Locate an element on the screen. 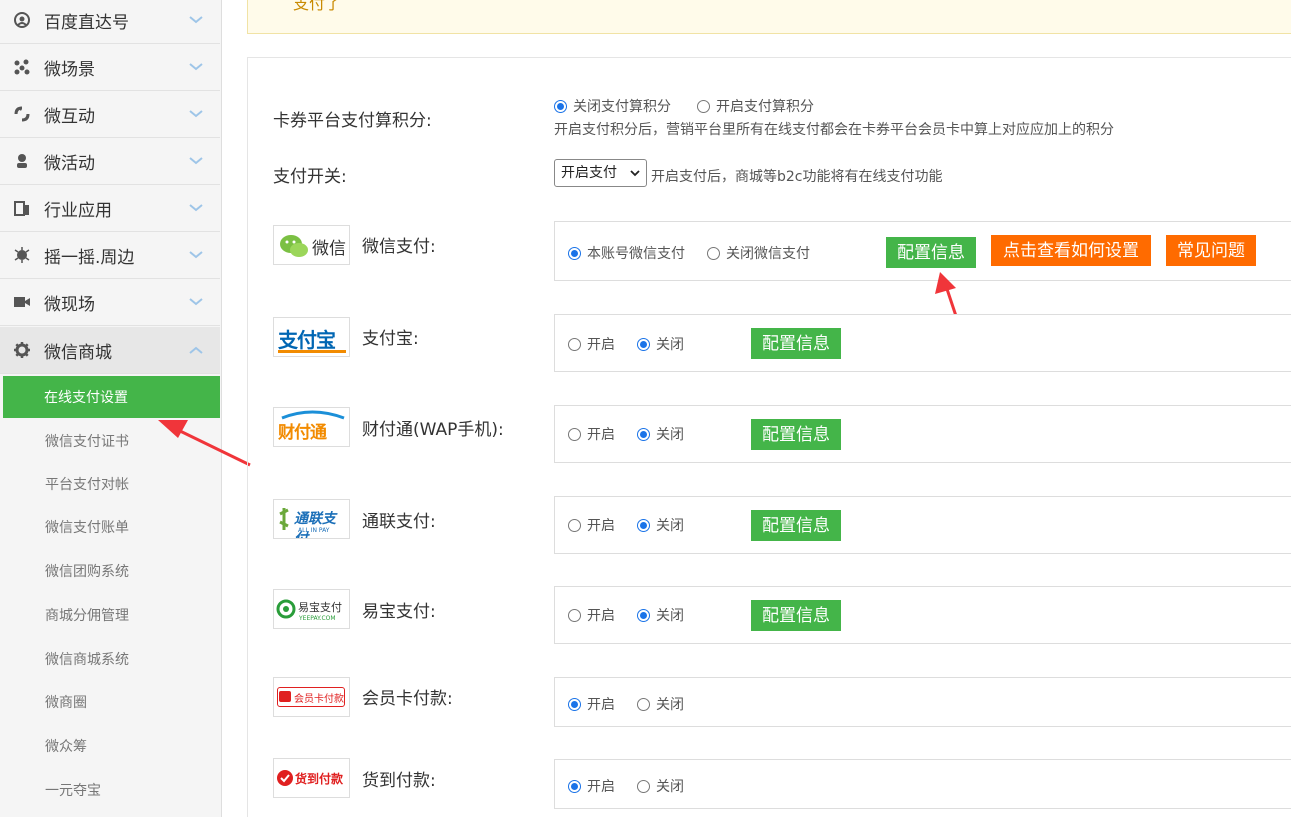 This screenshot has width=1291, height=817. wechat-own-account-option: 本账号微信支付 is located at coordinates (626, 253).